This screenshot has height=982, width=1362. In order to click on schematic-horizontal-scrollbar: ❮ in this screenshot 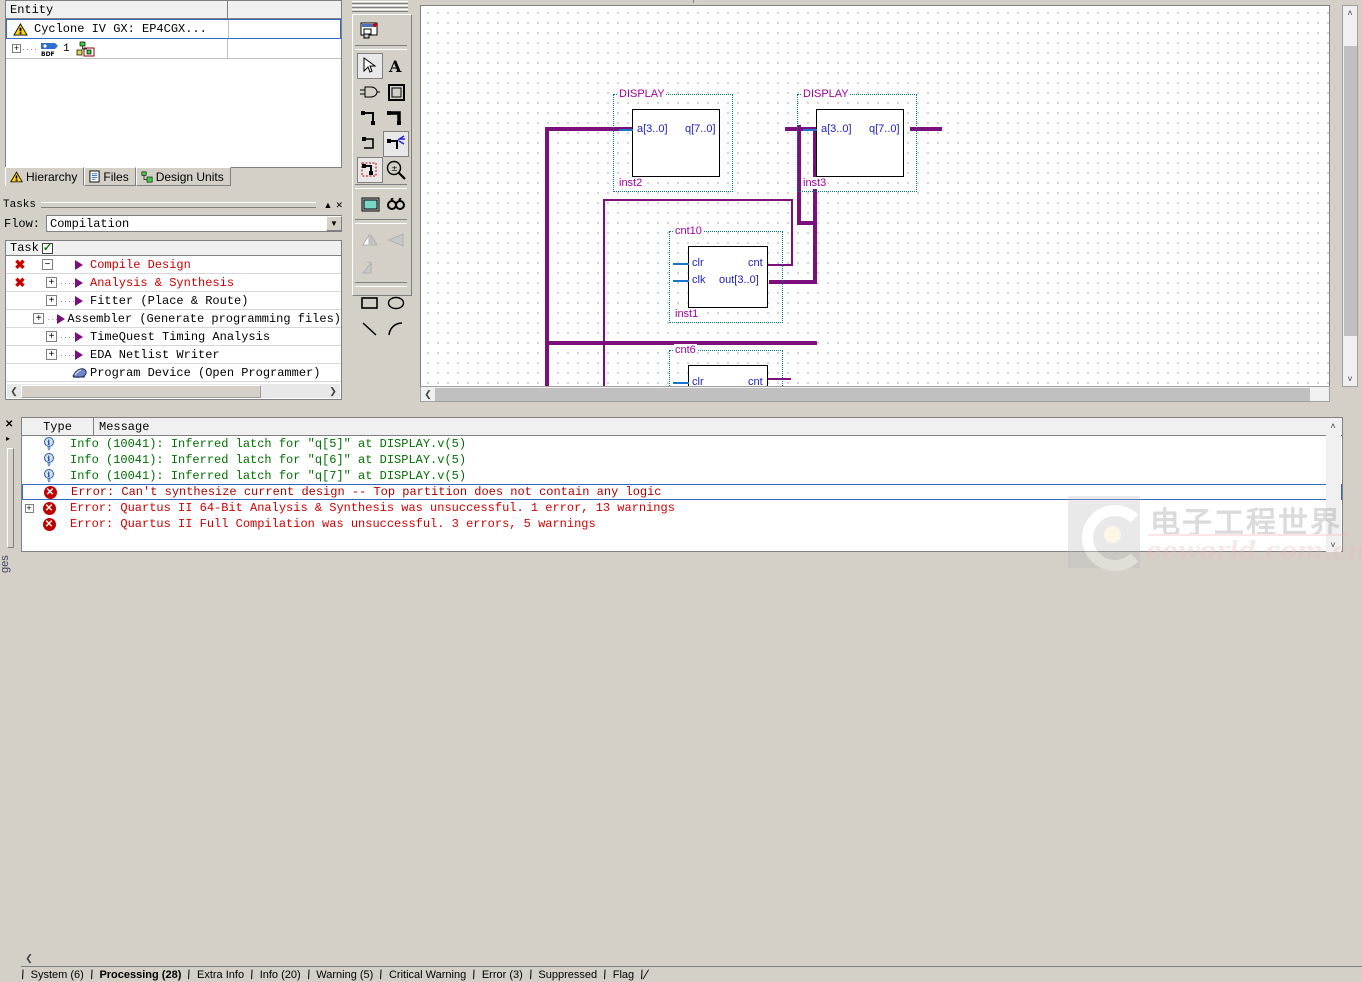, I will do `click(875, 394)`.